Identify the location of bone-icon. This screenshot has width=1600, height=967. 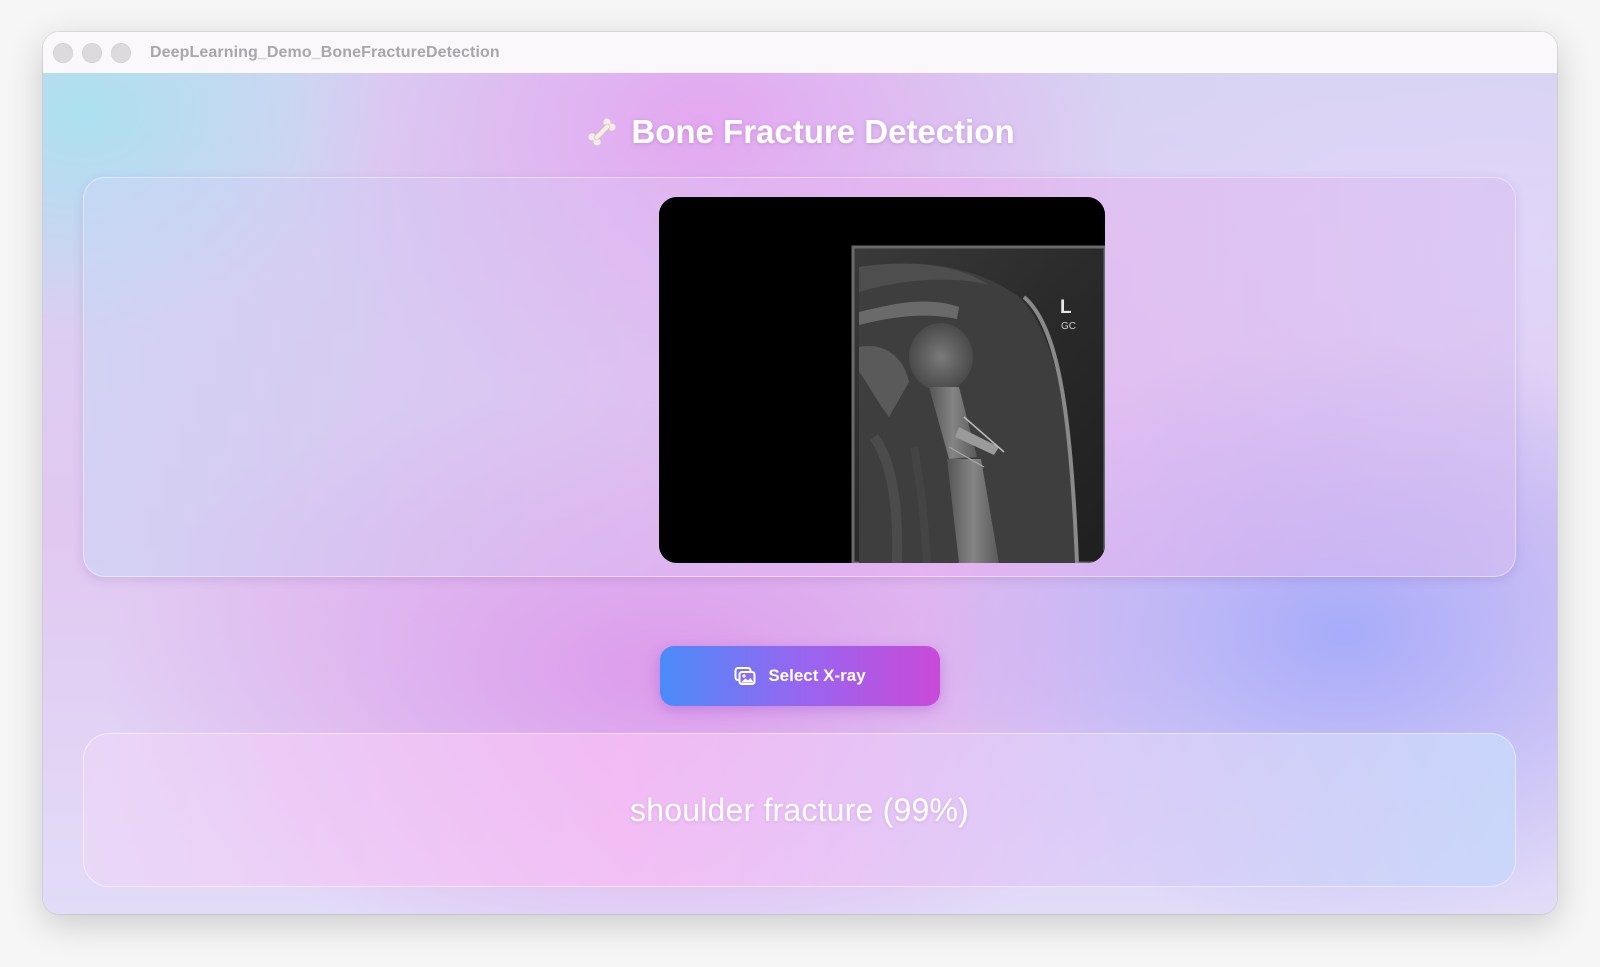
(602, 132).